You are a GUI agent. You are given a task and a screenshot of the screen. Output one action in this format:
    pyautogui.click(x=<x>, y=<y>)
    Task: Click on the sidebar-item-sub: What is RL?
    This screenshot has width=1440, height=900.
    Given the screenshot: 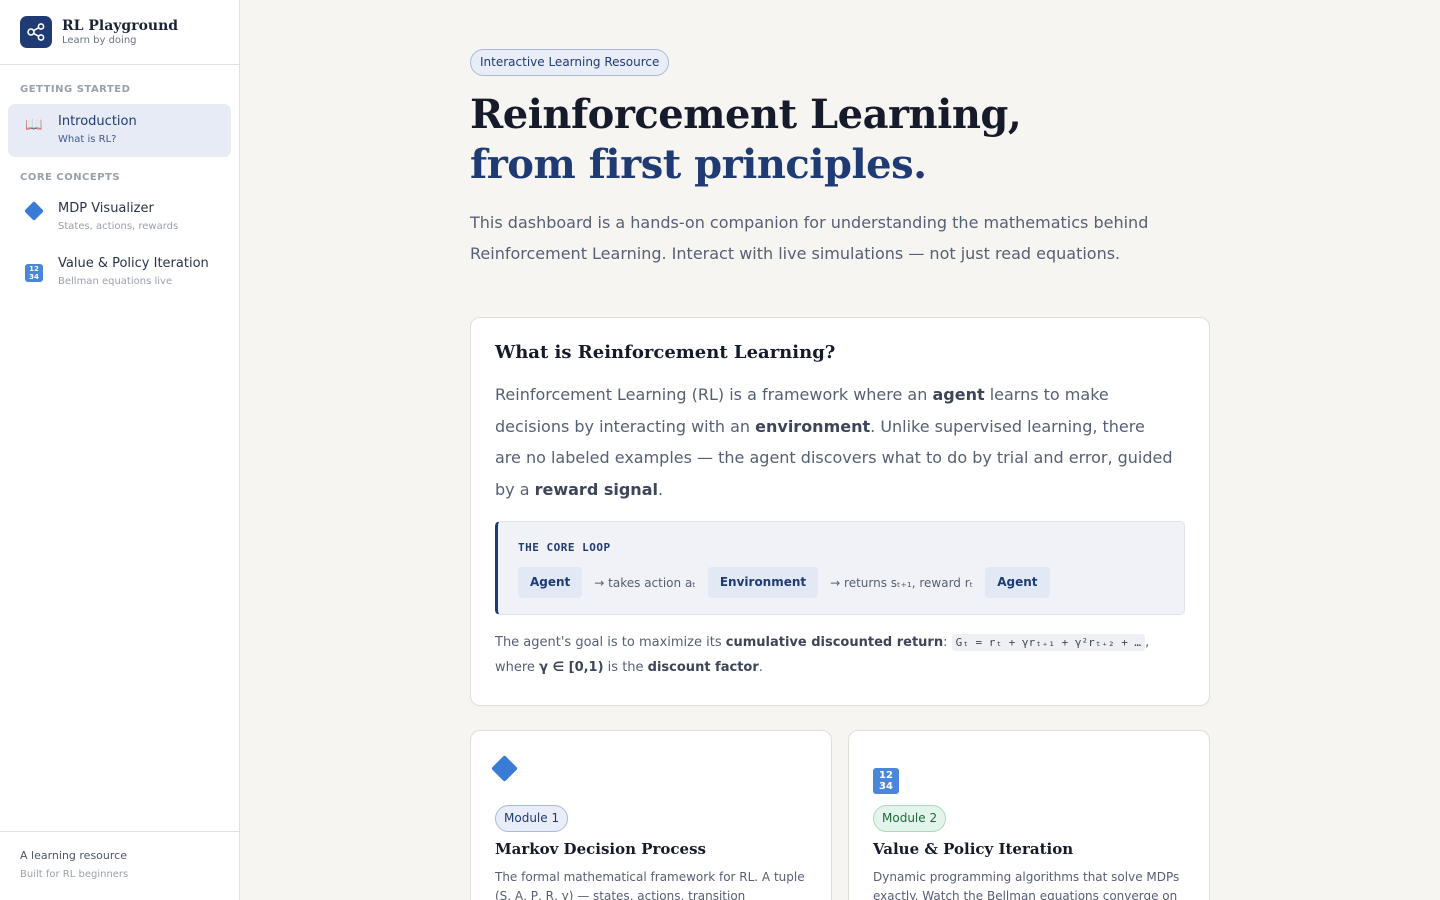 What is the action you would take?
    pyautogui.click(x=87, y=139)
    